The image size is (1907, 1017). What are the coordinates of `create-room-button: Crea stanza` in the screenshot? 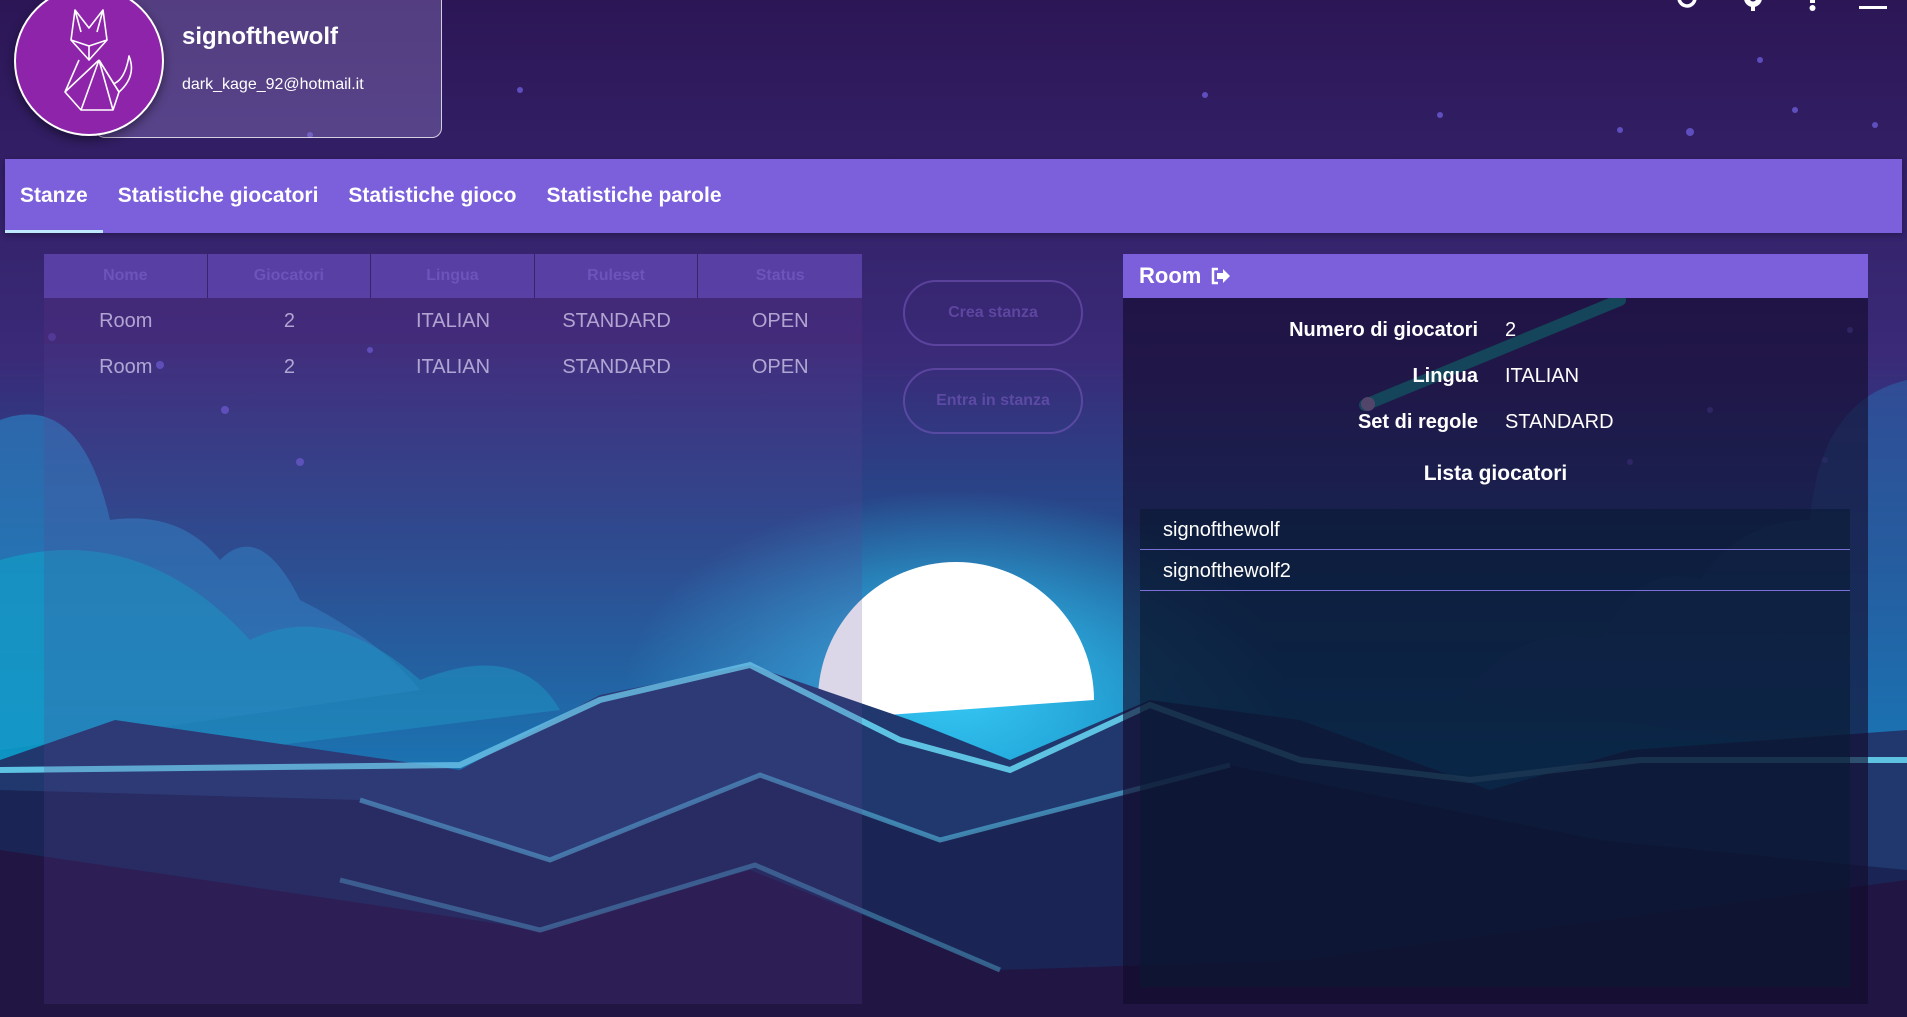 It's located at (993, 313).